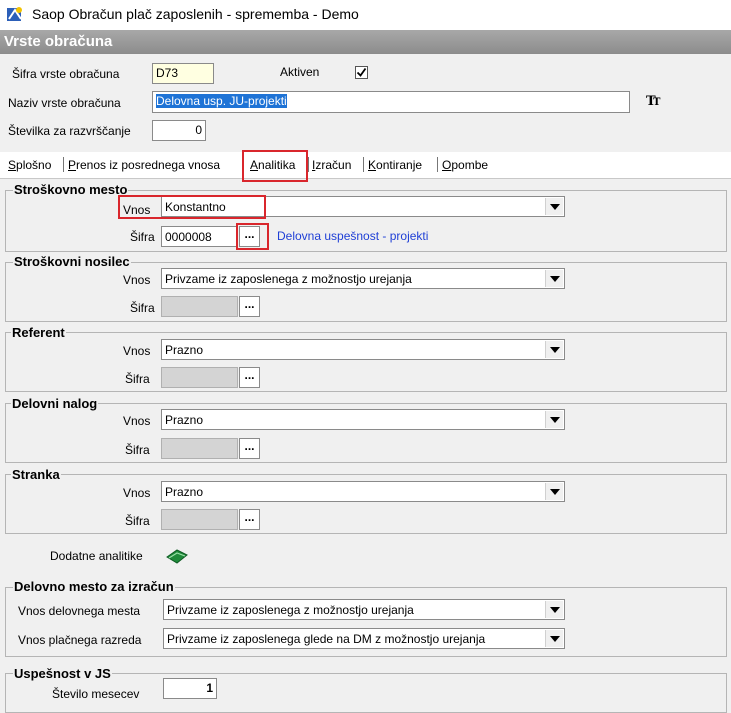  What do you see at coordinates (184, 492) in the screenshot?
I see `customer-vnos-value: Prazno` at bounding box center [184, 492].